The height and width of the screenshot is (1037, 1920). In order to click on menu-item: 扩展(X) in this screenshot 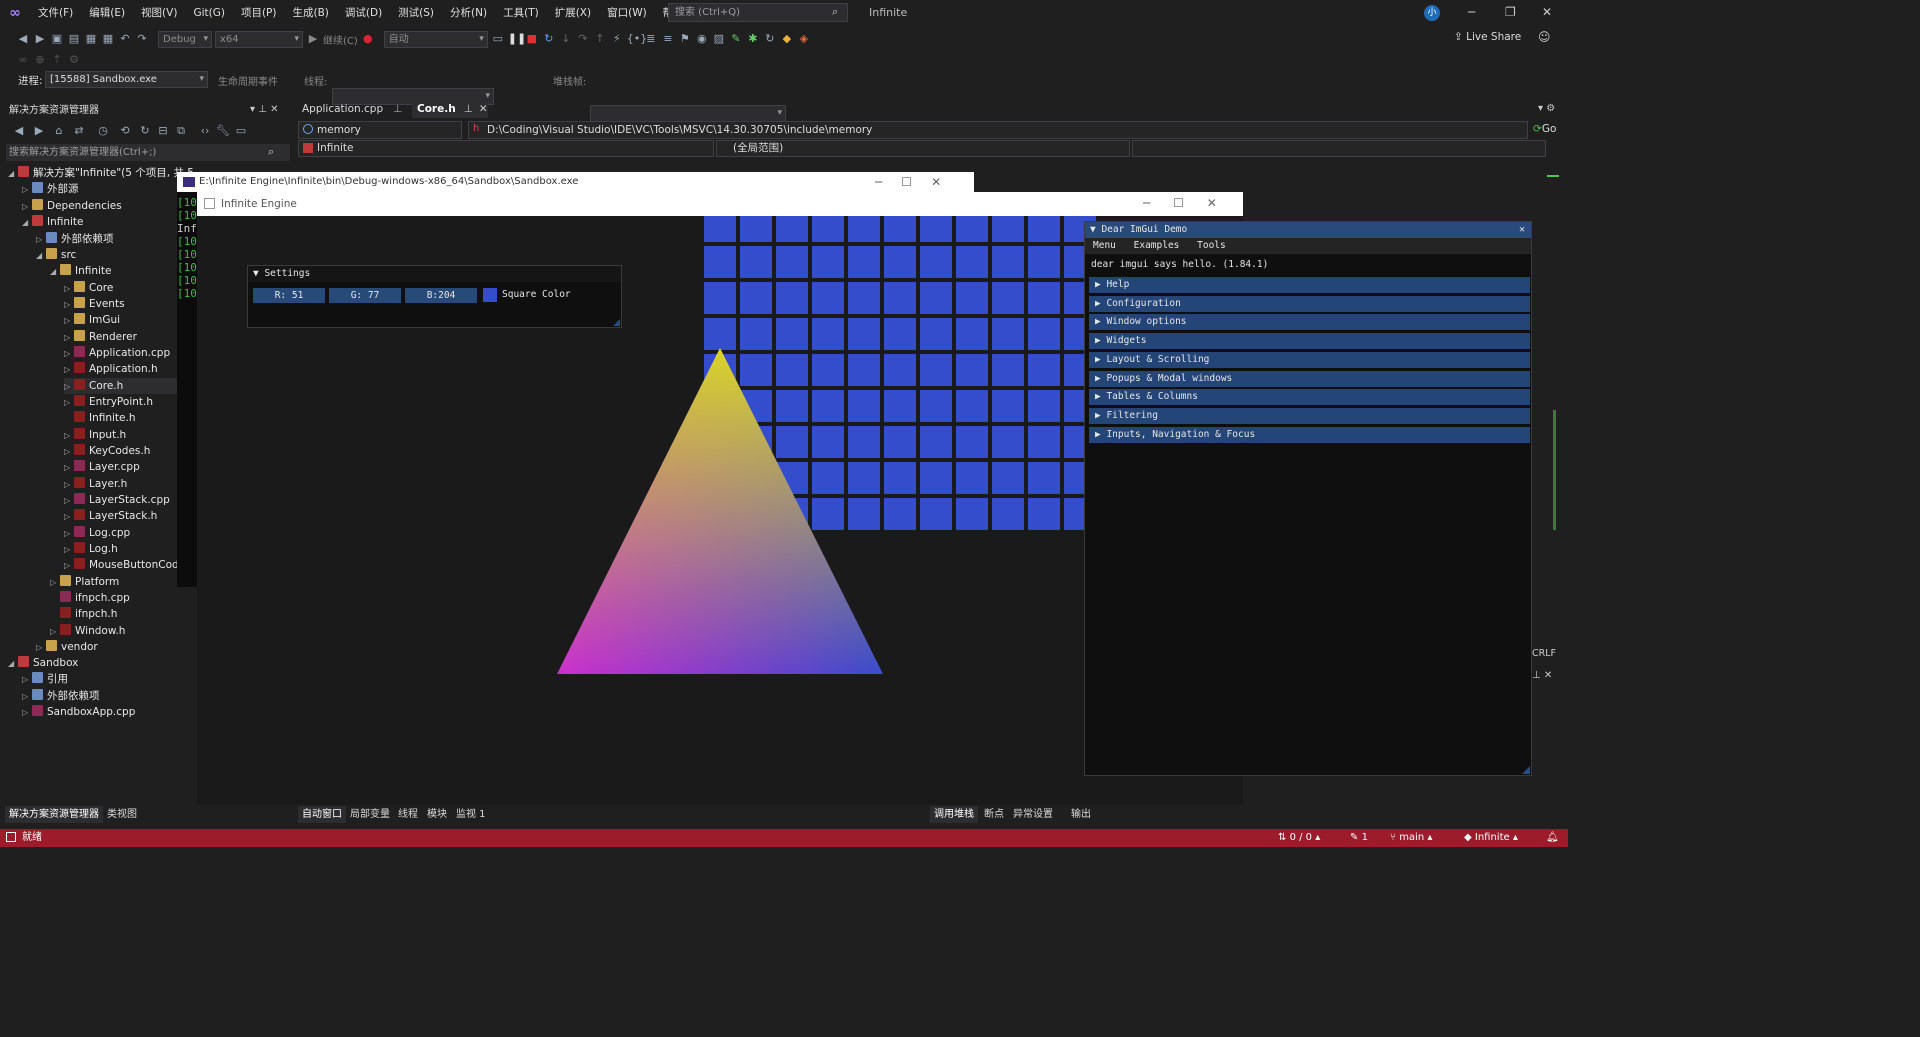, I will do `click(573, 13)`.